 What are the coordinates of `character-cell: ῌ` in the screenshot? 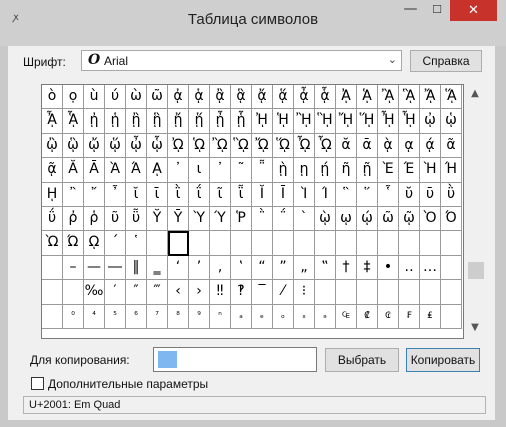 It's located at (52, 194).